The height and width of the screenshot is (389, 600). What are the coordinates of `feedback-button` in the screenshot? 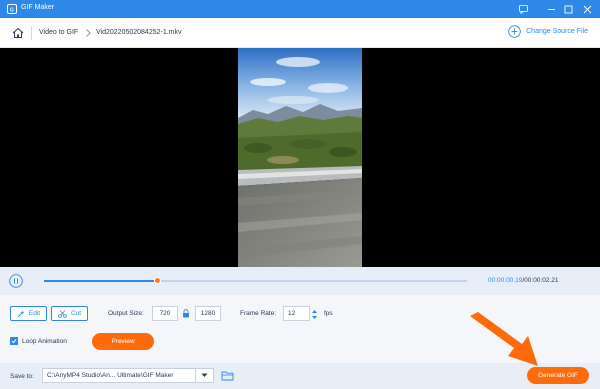 It's located at (523, 9).